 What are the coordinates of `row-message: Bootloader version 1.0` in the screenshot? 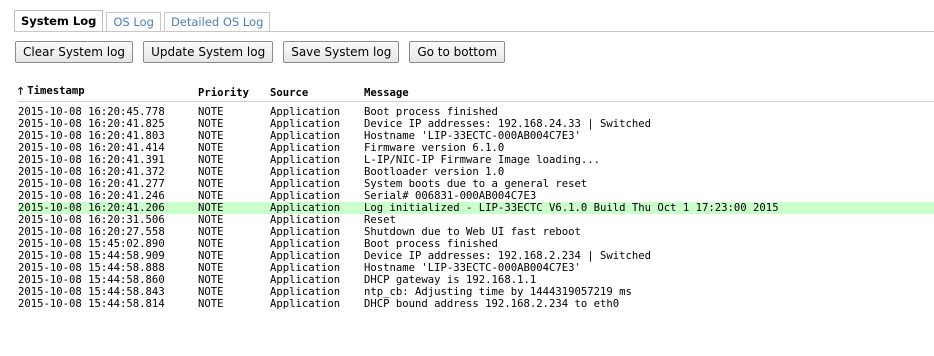 It's located at (434, 172).